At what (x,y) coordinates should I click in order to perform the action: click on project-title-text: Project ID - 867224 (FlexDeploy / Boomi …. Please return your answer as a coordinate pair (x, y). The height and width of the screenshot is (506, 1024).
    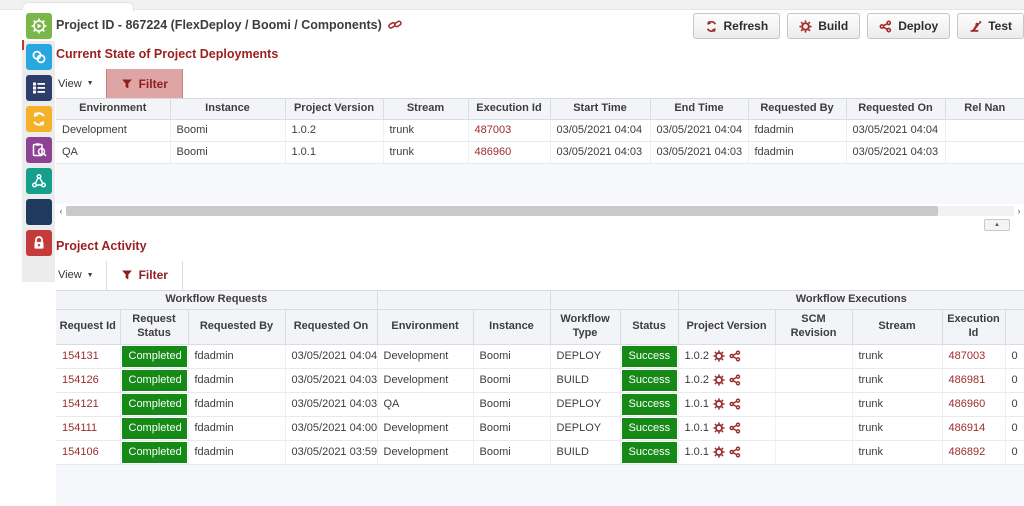
    Looking at the image, I should click on (219, 25).